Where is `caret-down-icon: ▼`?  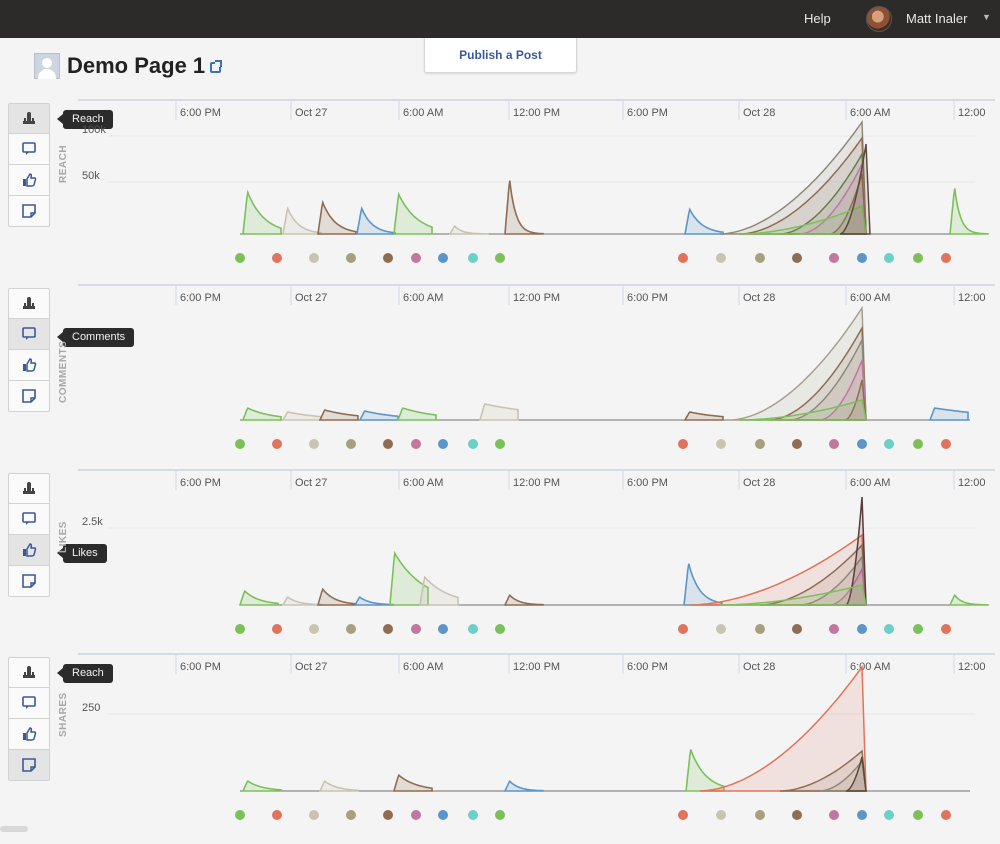 caret-down-icon: ▼ is located at coordinates (986, 17).